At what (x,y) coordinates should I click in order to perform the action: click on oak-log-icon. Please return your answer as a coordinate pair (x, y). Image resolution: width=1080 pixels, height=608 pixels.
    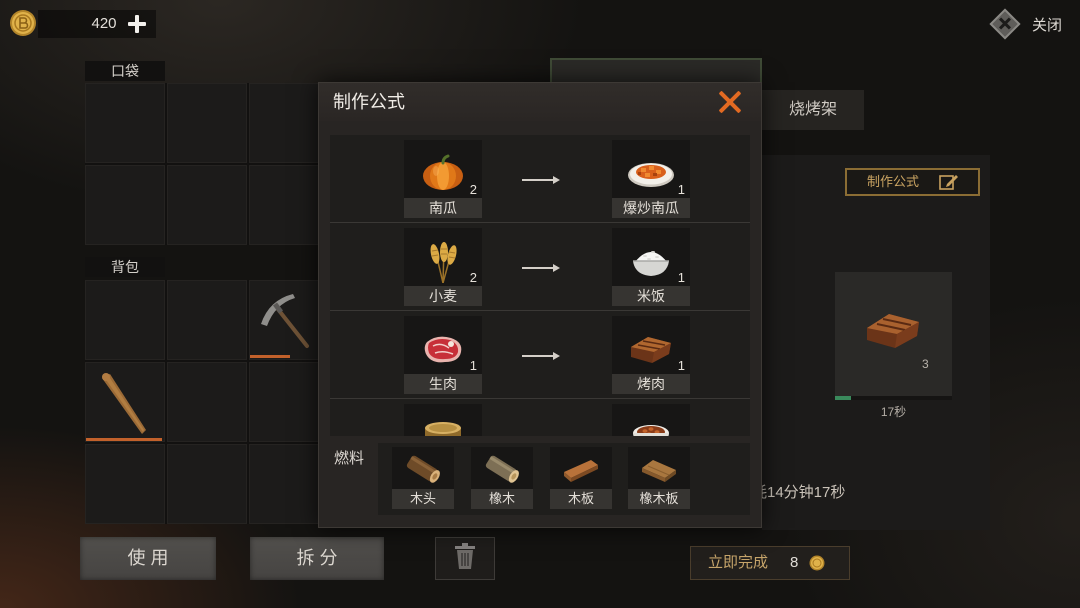
    Looking at the image, I should click on (502, 469).